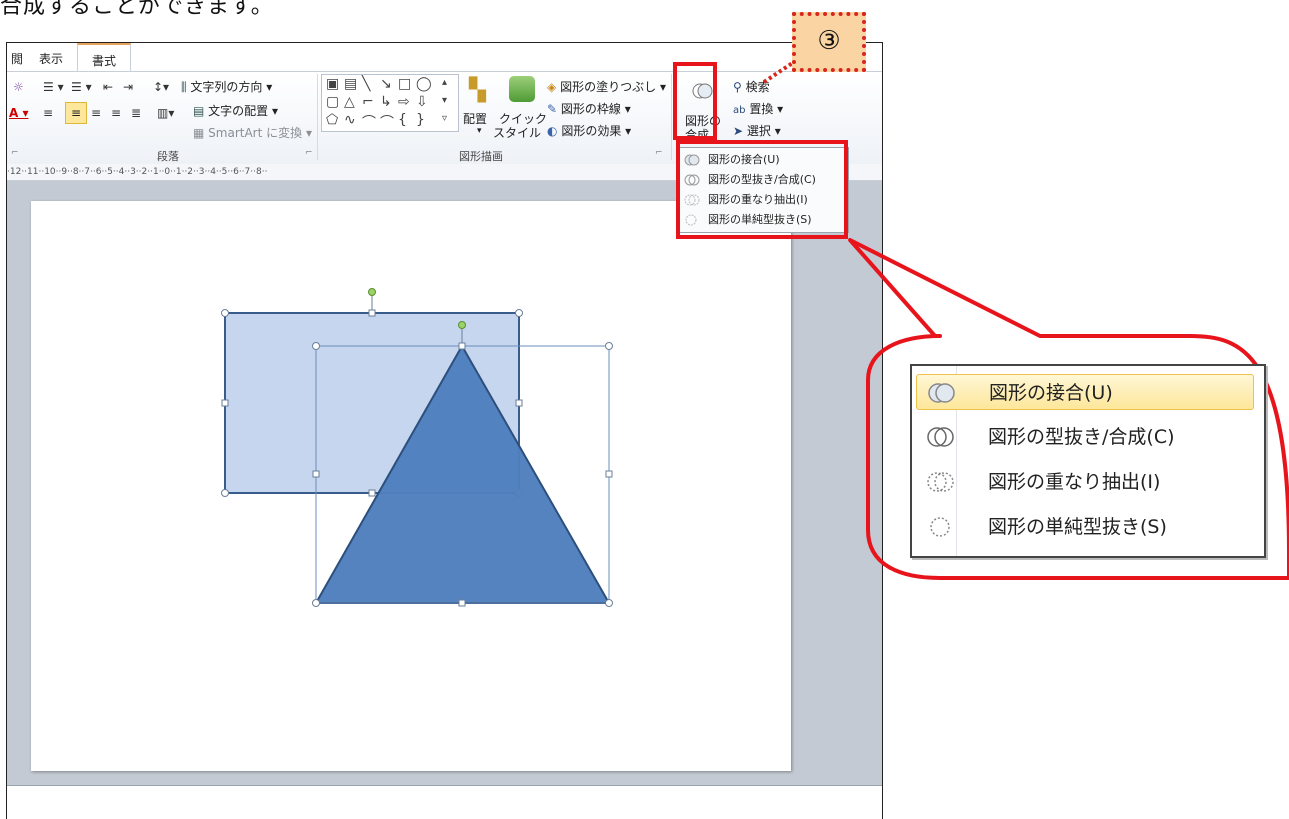 Image resolution: width=1289 pixels, height=819 pixels. Describe the element at coordinates (349, 102) in the screenshot. I see `triangle-shape-icon: △` at that location.